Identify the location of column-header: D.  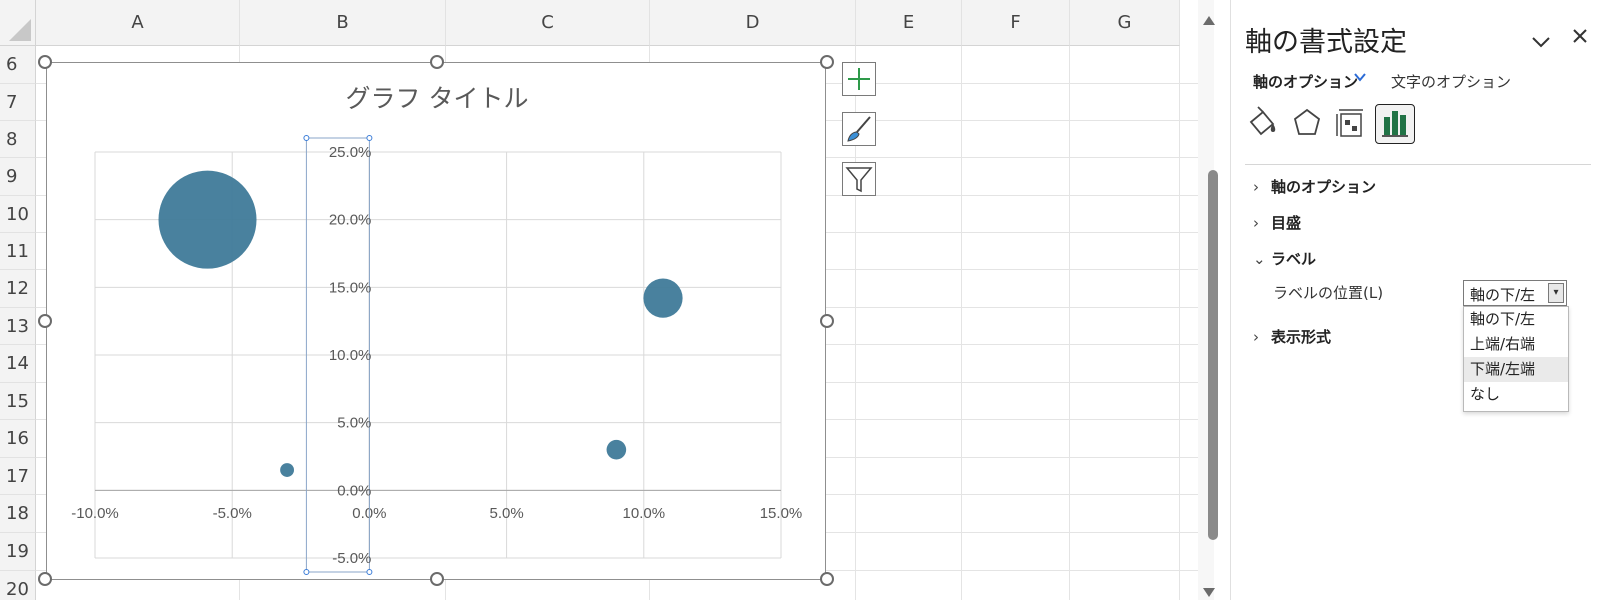
(753, 23).